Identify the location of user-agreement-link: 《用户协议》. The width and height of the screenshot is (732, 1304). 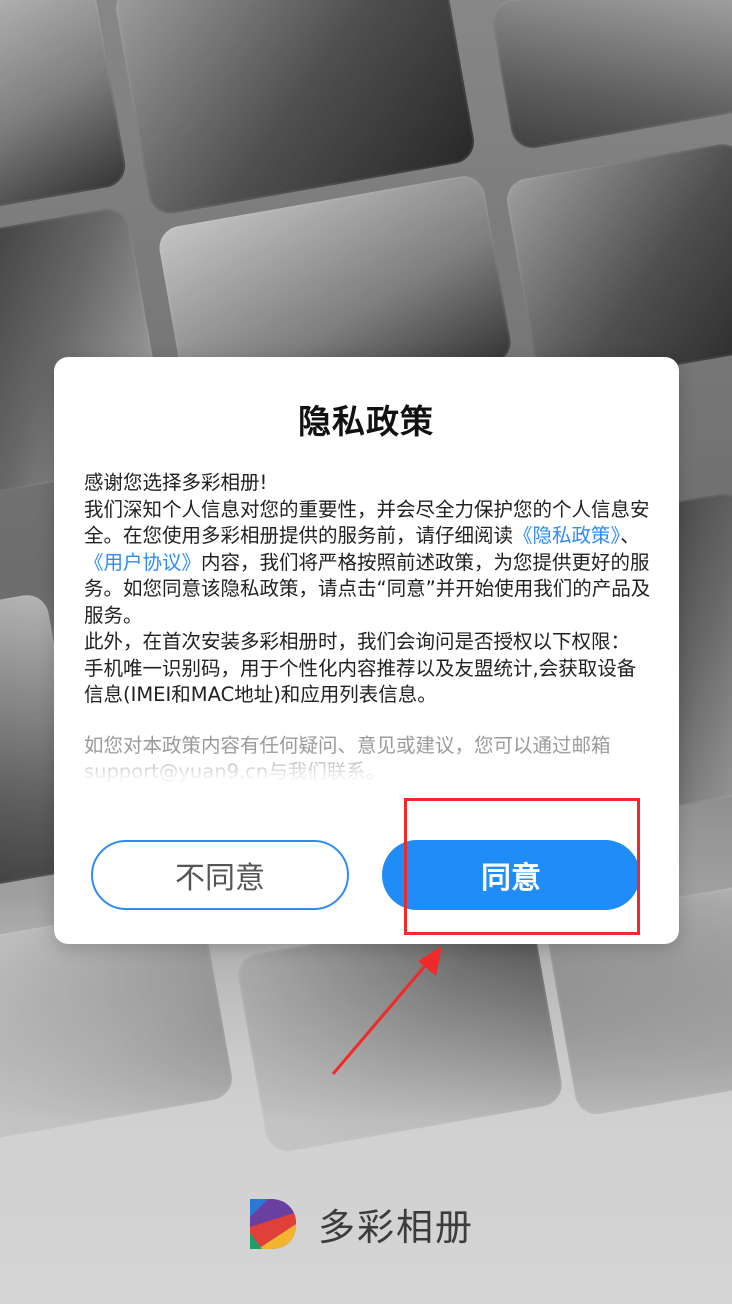
(142, 562).